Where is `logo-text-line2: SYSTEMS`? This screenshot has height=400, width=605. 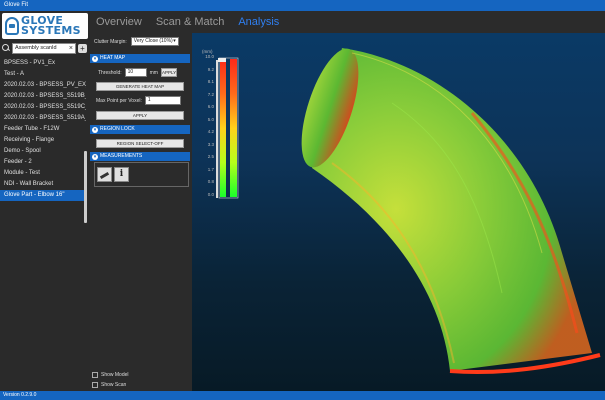
logo-text-line2: SYSTEMS is located at coordinates (51, 30).